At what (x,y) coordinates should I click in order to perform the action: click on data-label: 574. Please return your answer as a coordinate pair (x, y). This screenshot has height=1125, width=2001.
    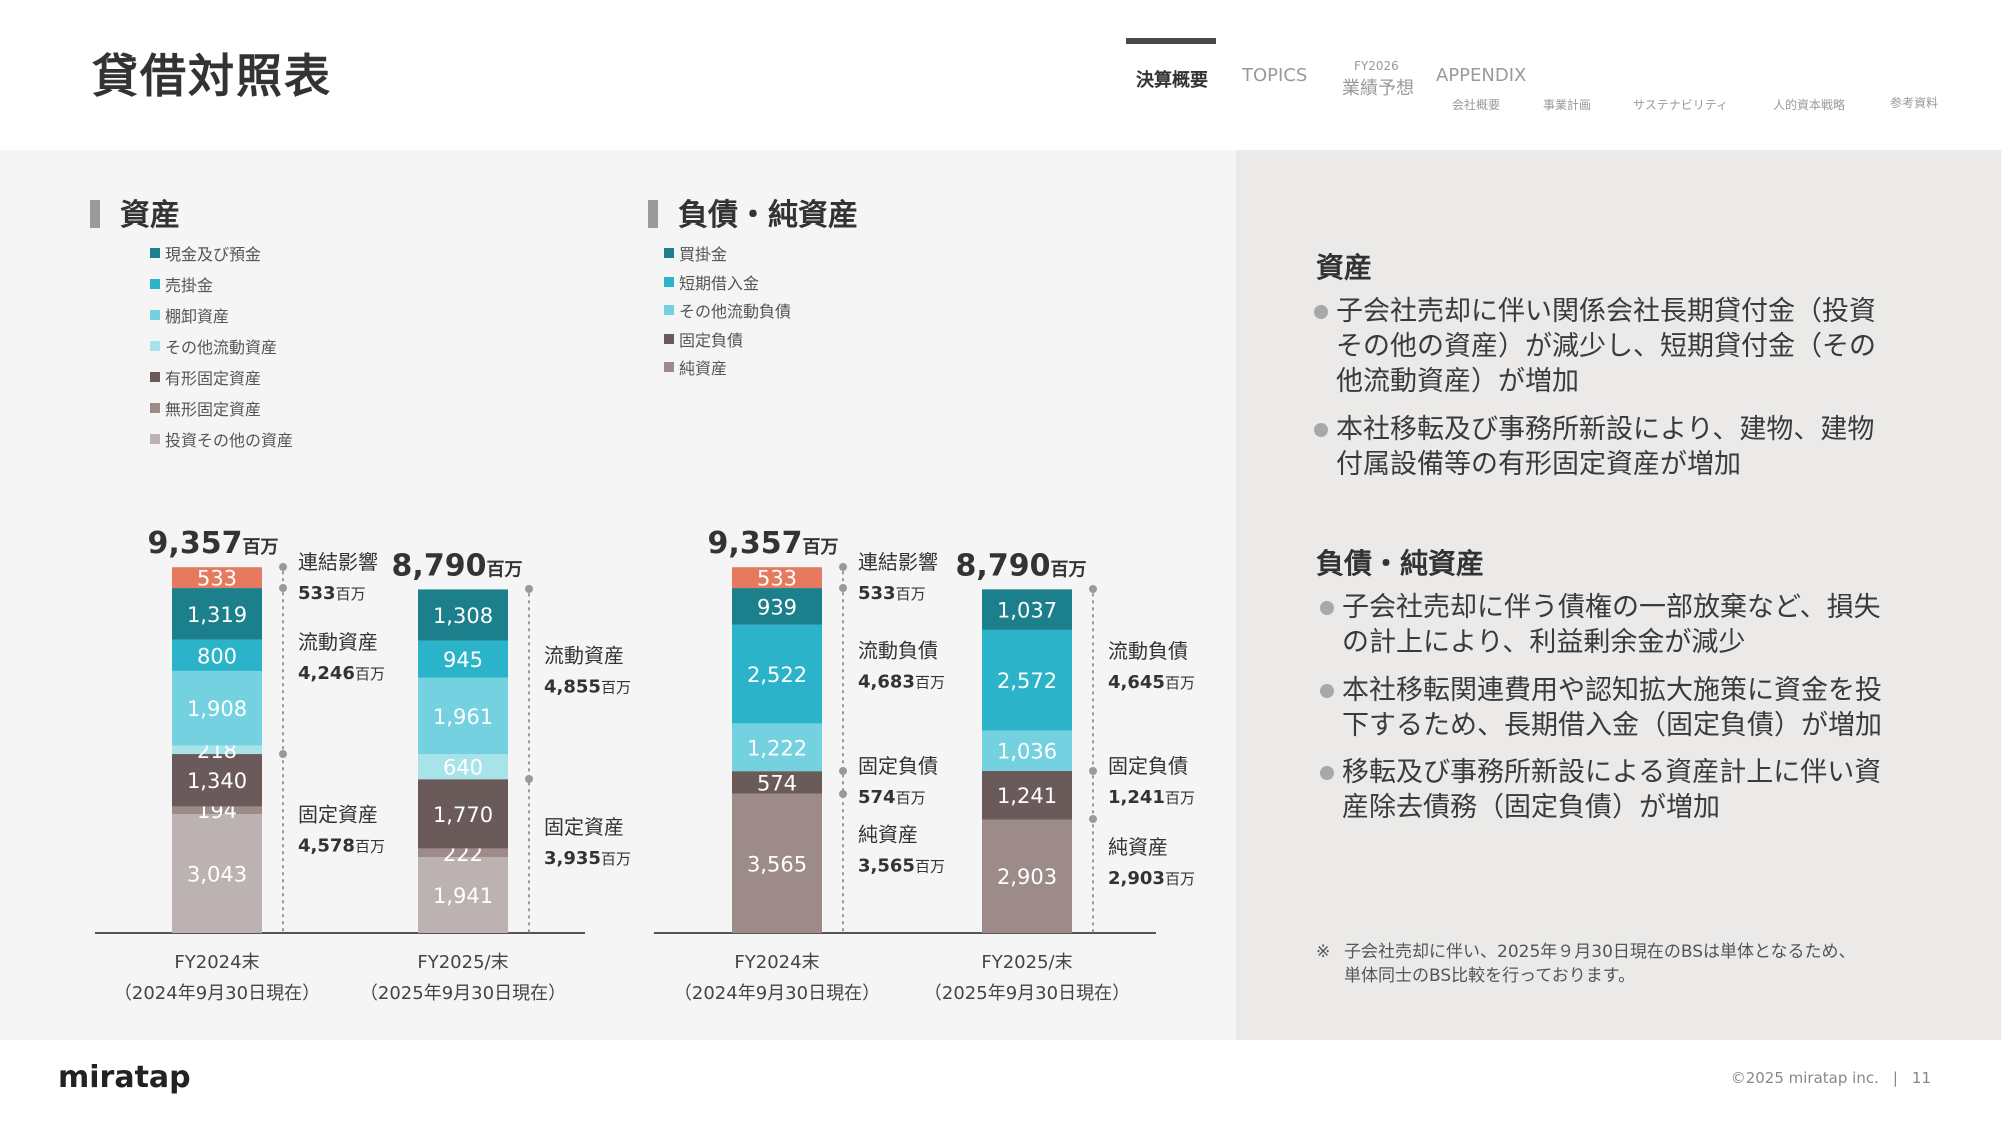
    Looking at the image, I should click on (777, 783).